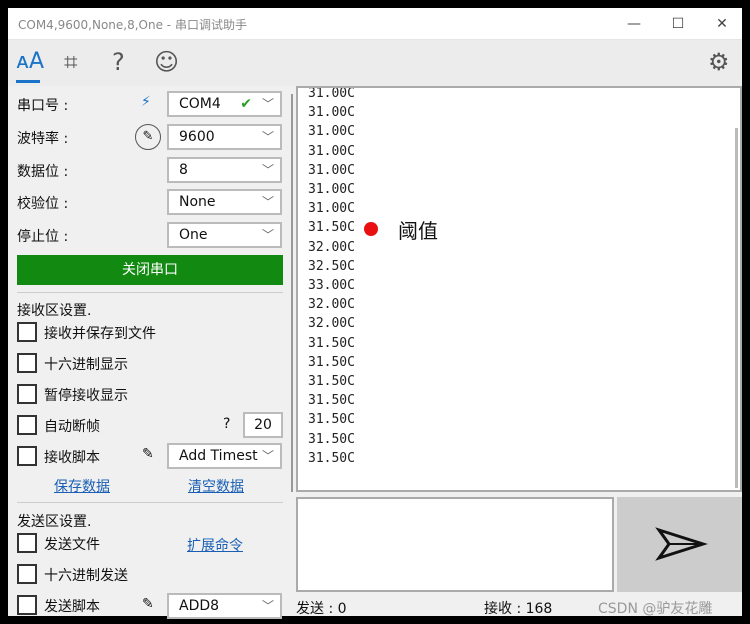  I want to click on port-select: COM4 ✔ ﹀, so click(224, 104).